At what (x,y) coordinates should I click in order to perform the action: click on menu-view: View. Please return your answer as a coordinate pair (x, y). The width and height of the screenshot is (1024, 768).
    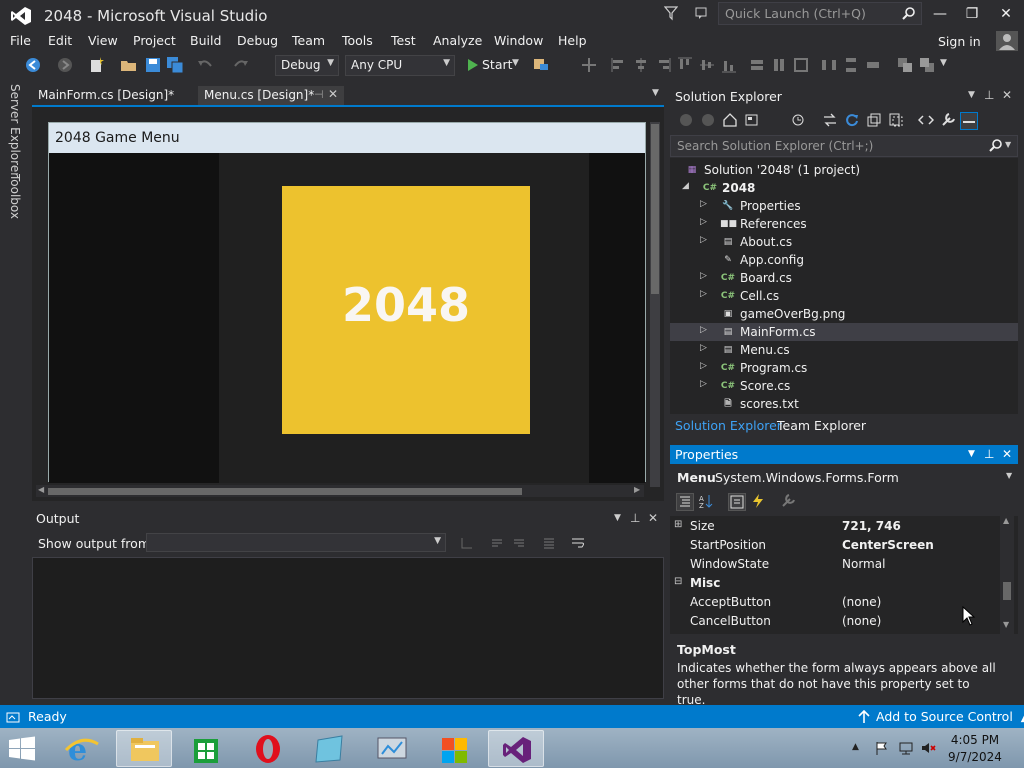
    Looking at the image, I should click on (103, 40).